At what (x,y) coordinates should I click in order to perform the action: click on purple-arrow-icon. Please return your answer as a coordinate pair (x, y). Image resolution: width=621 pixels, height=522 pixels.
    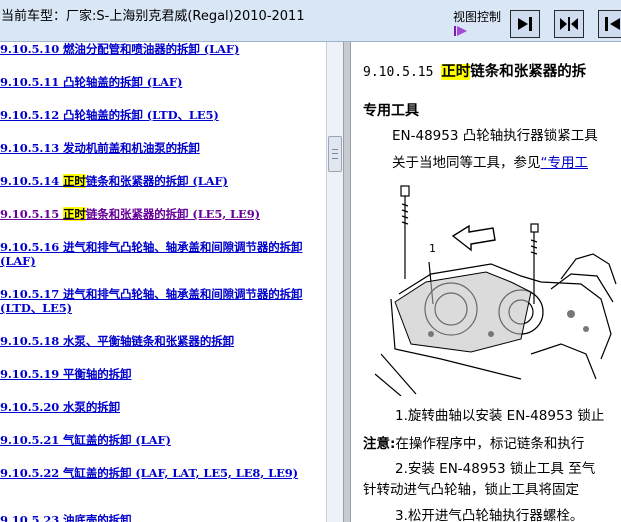
    Looking at the image, I should click on (461, 31).